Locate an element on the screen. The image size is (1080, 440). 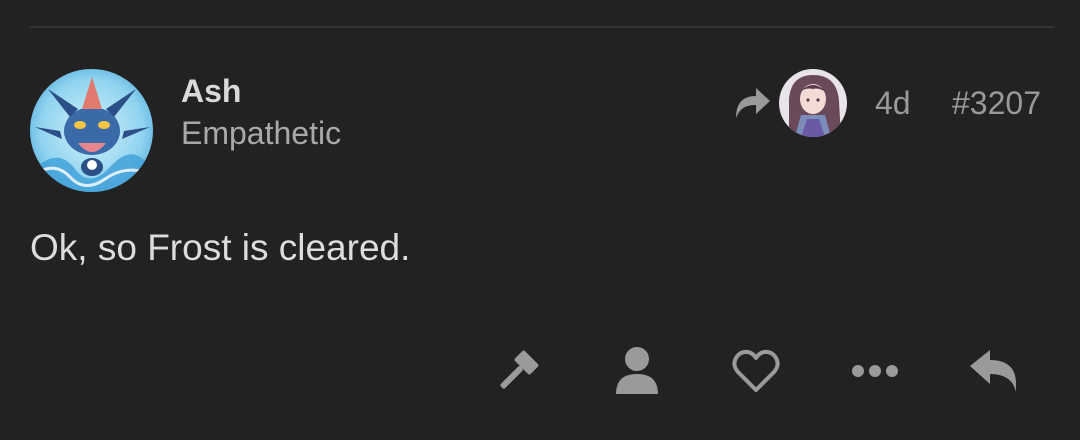
author-title: Empathetic is located at coordinates (261, 133).